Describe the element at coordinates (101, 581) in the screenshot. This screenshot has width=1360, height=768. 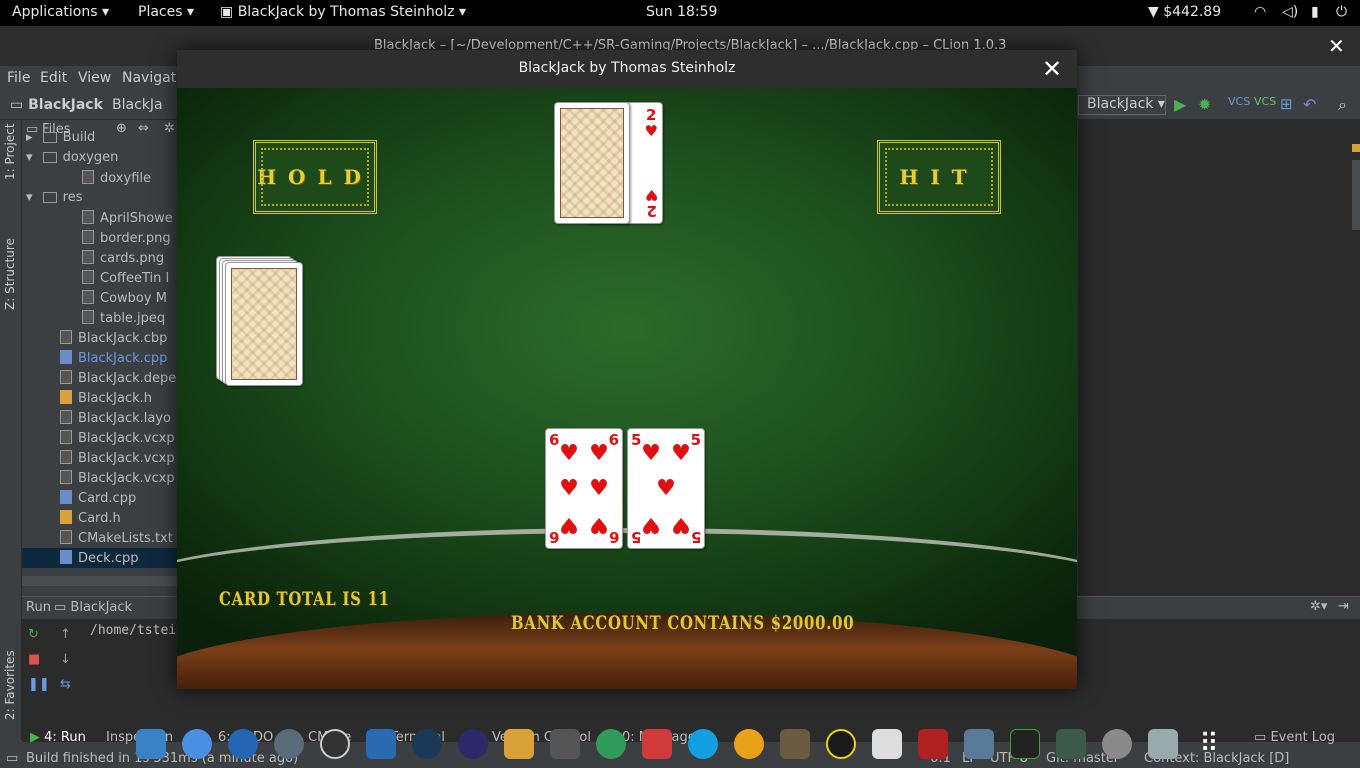
I see `tree-scrollbar` at that location.